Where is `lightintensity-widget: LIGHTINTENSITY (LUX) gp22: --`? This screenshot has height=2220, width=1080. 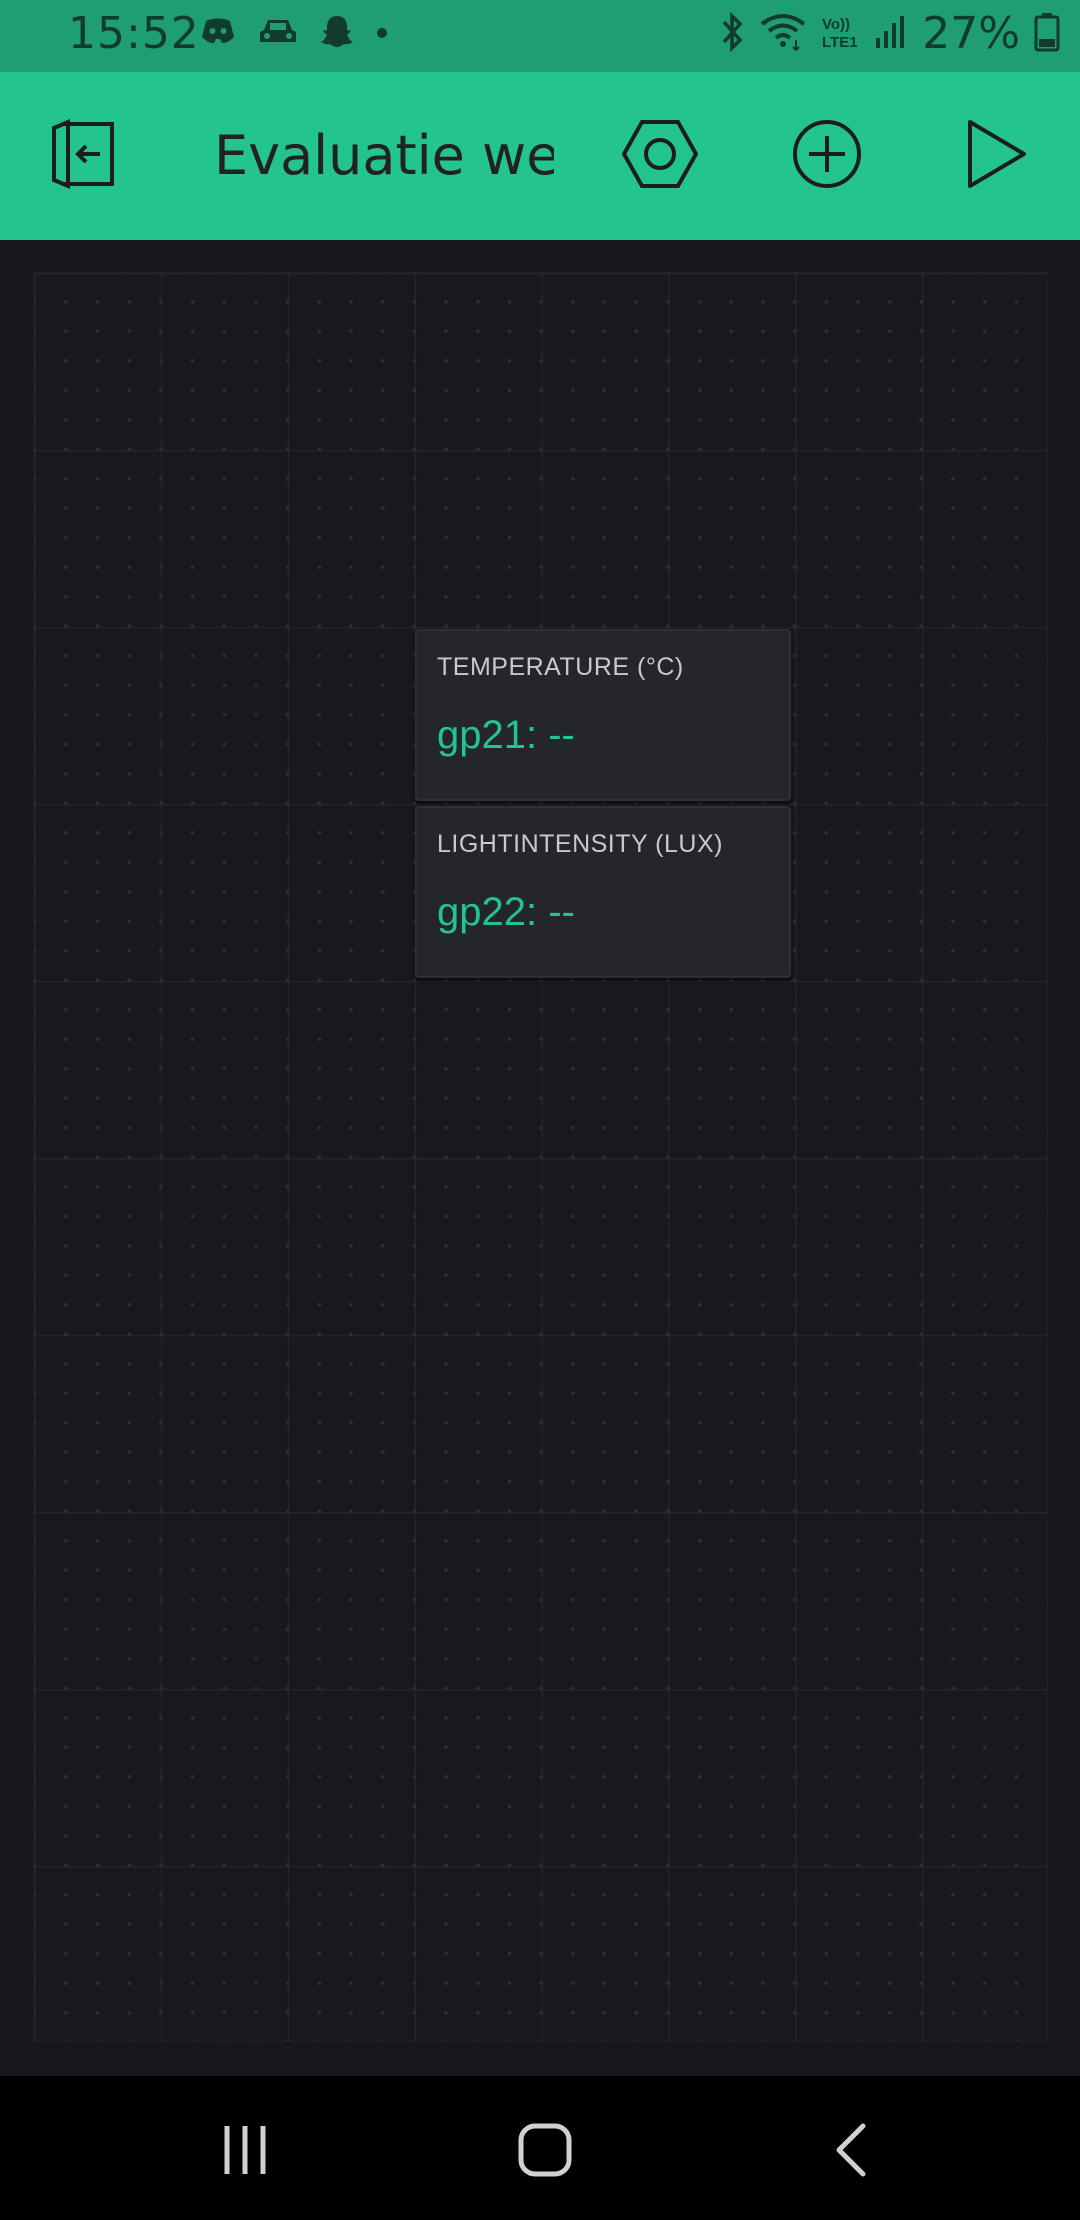
lightintensity-widget: LIGHTINTENSITY (LUX) gp22: -- is located at coordinates (603, 892).